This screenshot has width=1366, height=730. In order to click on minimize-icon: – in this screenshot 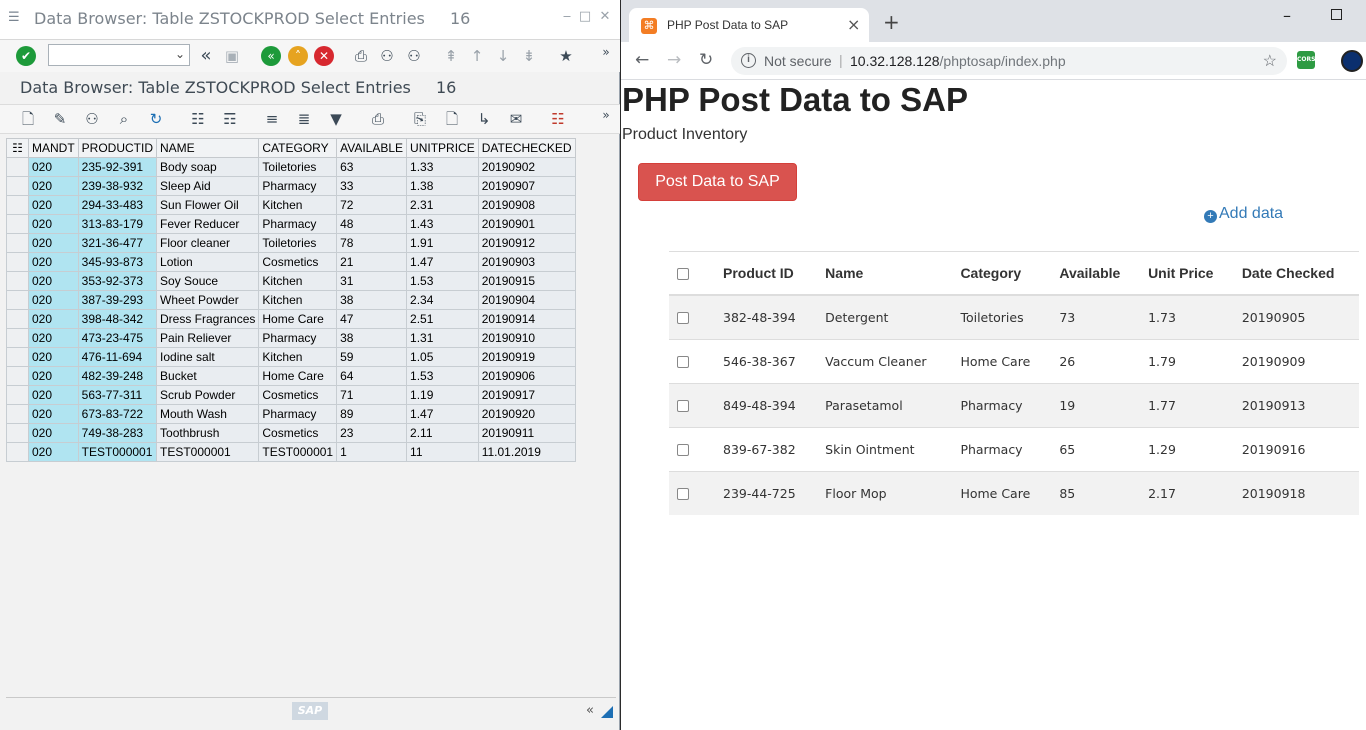, I will do `click(1287, 15)`.